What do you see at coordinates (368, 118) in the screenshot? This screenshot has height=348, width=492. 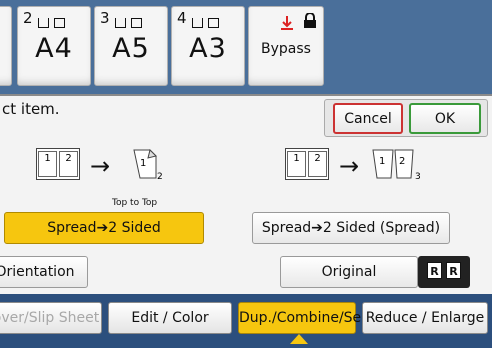 I see `cancel-button: Cancel` at bounding box center [368, 118].